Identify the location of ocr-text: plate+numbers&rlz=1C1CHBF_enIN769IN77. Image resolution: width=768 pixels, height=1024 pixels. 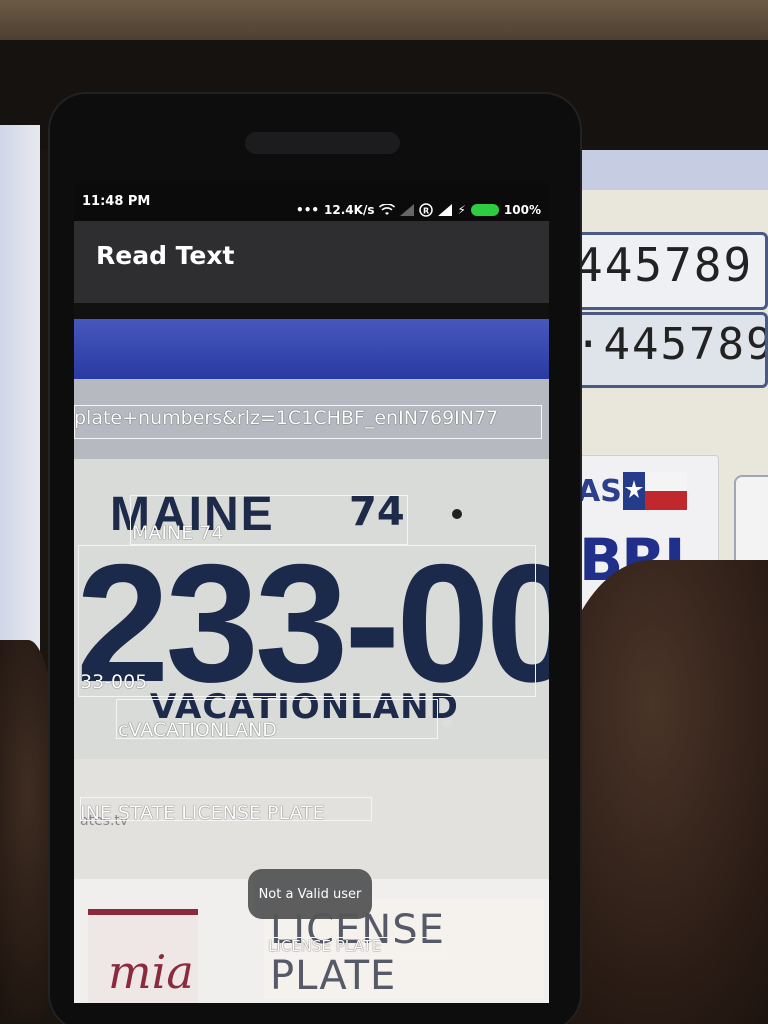
(286, 418).